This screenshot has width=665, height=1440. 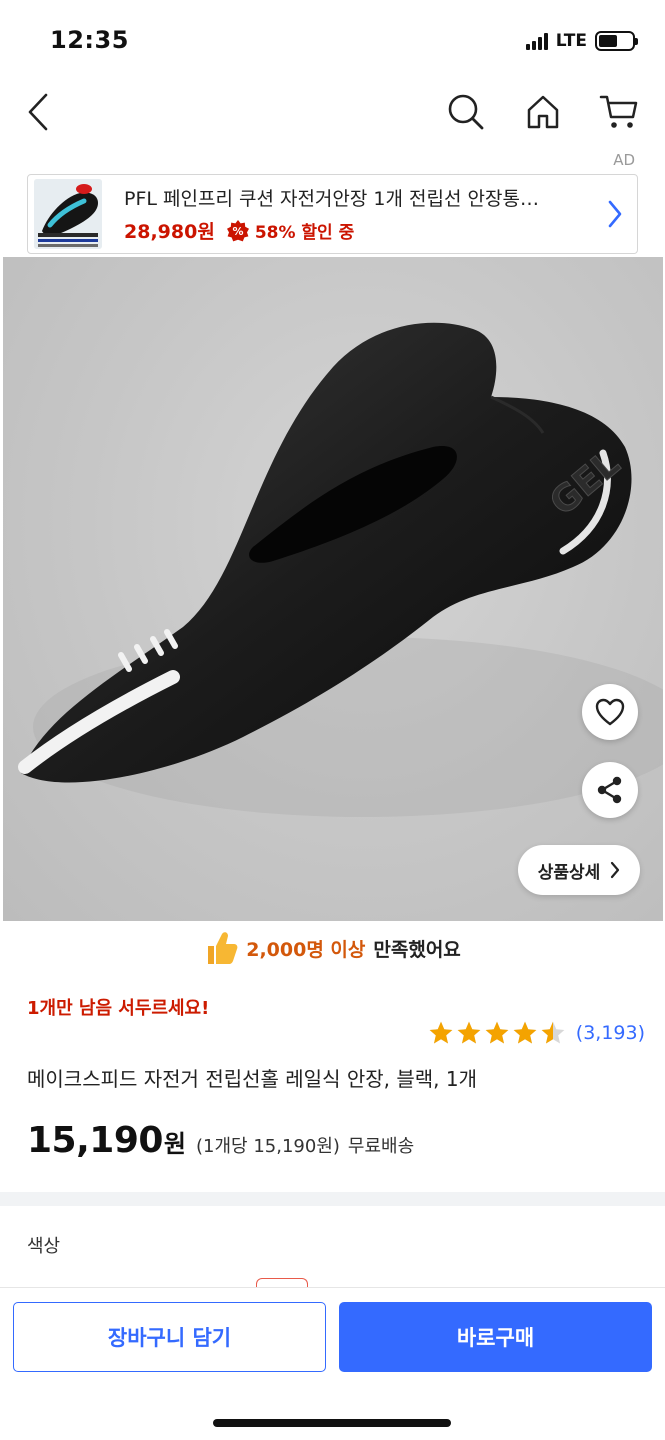 I want to click on option-label-color: 색상, so click(x=44, y=1246).